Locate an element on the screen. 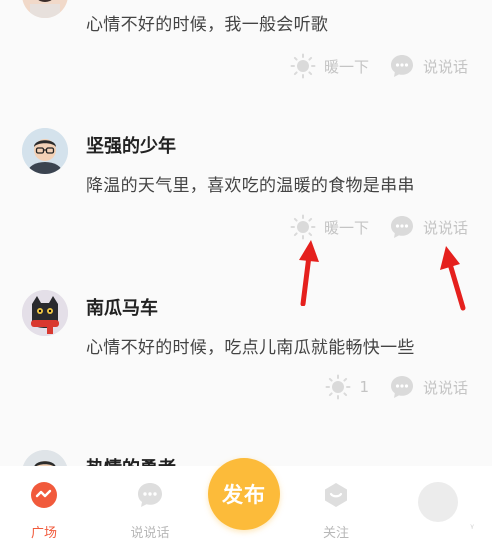 This screenshot has height=554, width=492. watermark-mark: ᵞ is located at coordinates (472, 528).